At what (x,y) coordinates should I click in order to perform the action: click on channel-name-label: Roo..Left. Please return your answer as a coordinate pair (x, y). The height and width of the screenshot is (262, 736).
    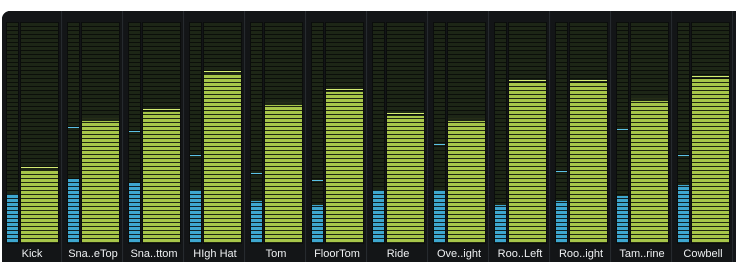
    Looking at the image, I should click on (520, 254).